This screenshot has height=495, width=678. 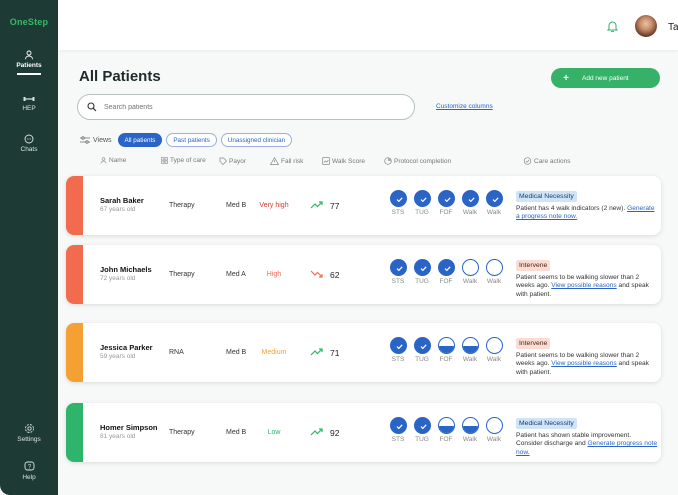 What do you see at coordinates (316, 274) in the screenshot?
I see `trend-down-icon` at bounding box center [316, 274].